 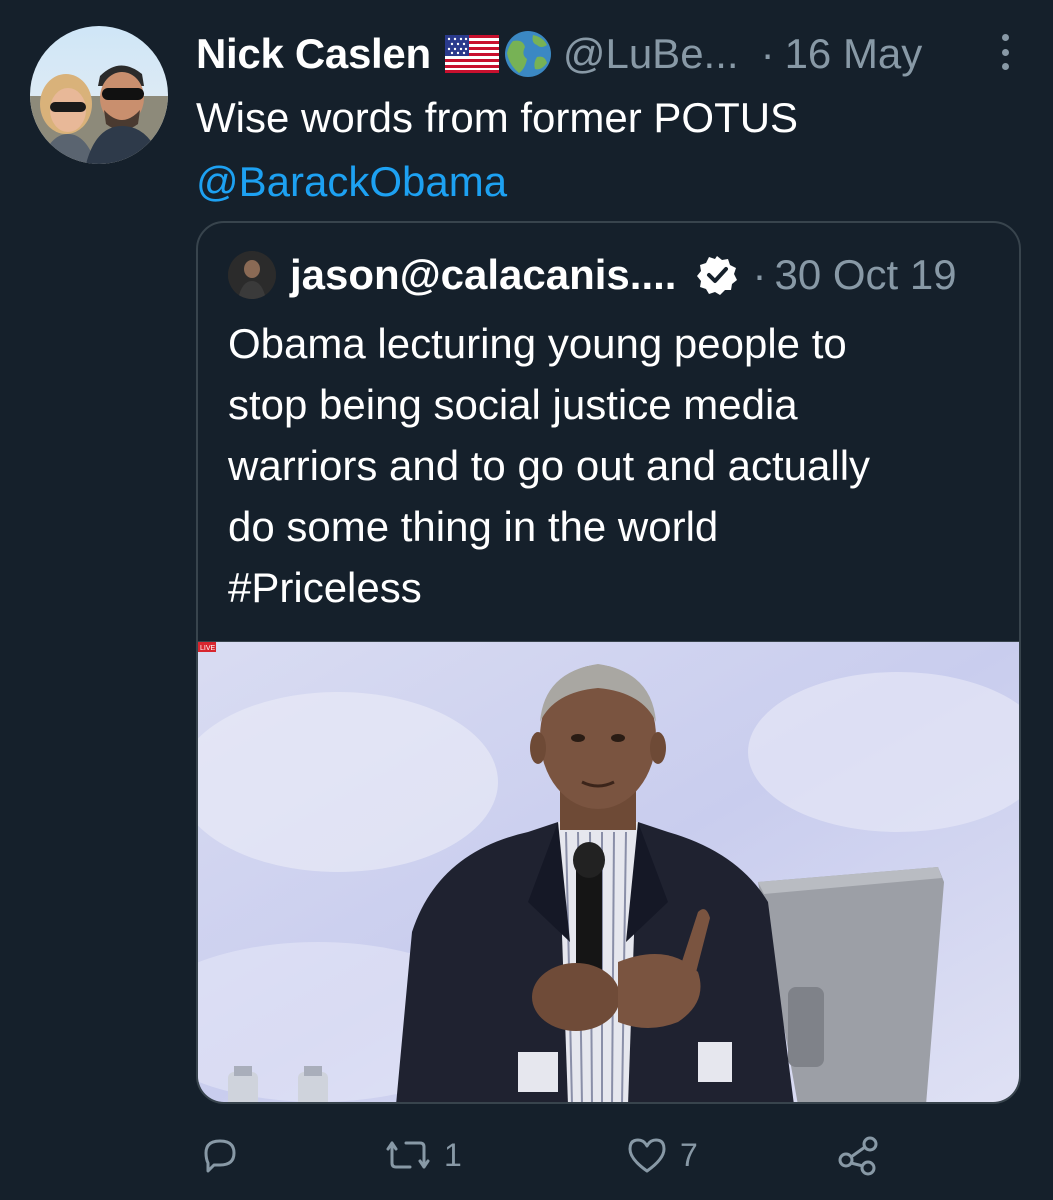 I want to click on retweet-icon, so click(x=408, y=1155).